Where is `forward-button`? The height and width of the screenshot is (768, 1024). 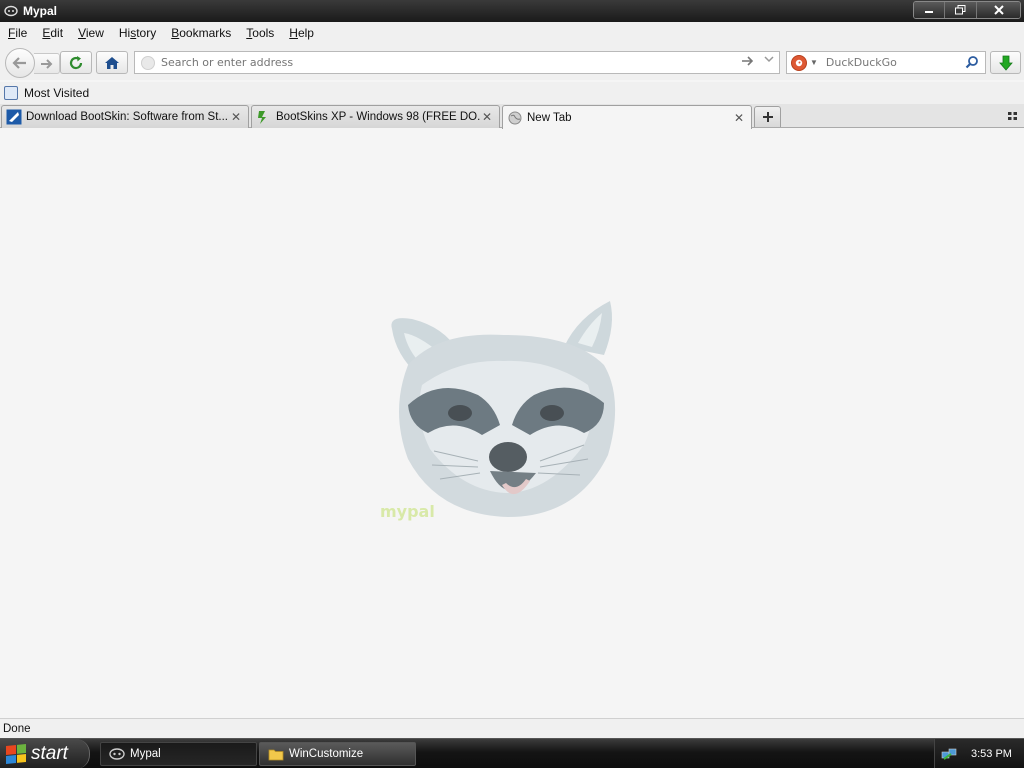
forward-button is located at coordinates (47, 63).